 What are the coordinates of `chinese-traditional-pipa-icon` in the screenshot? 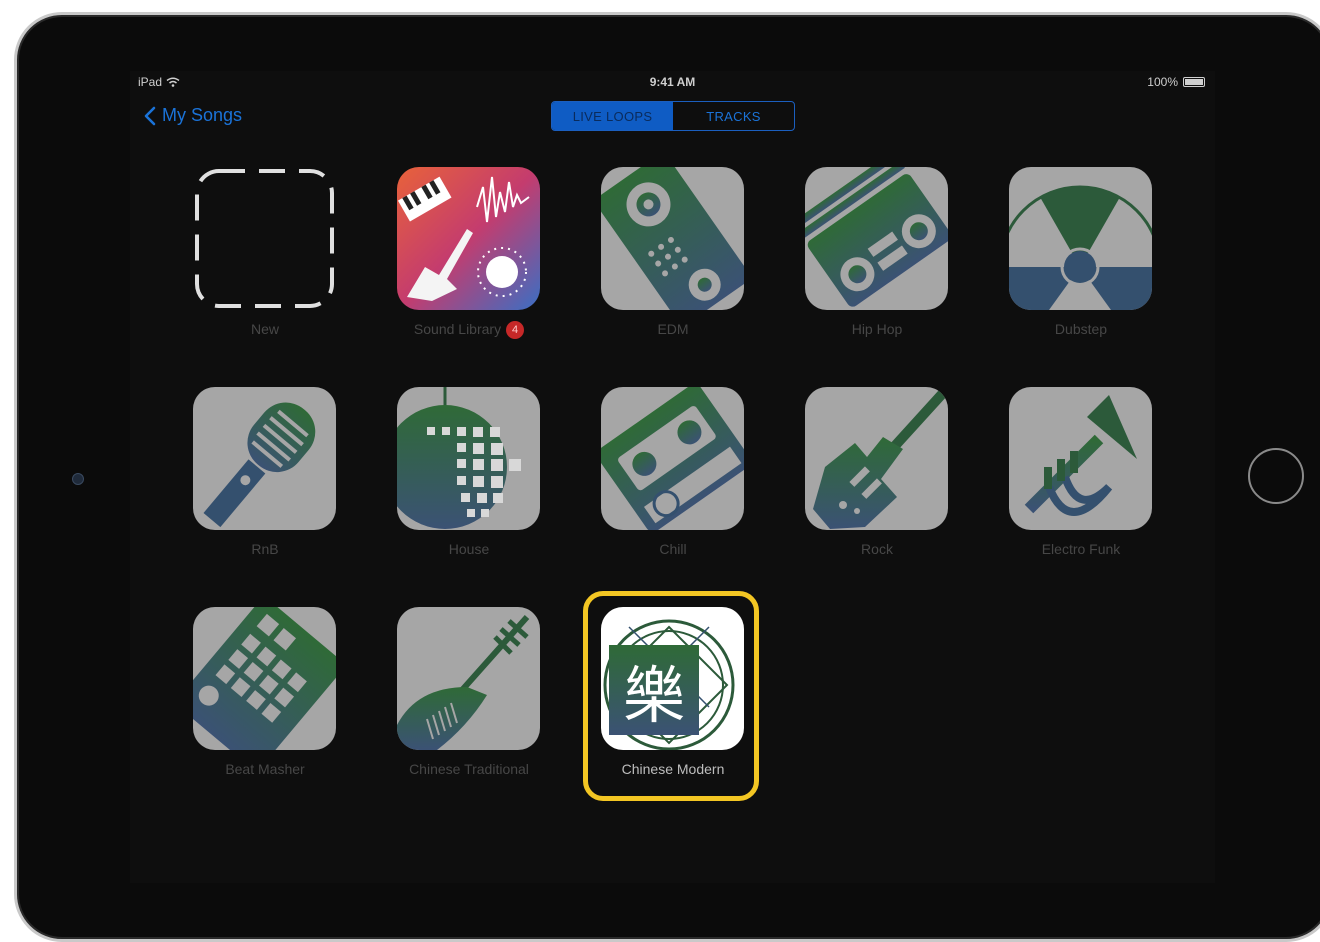 It's located at (468, 678).